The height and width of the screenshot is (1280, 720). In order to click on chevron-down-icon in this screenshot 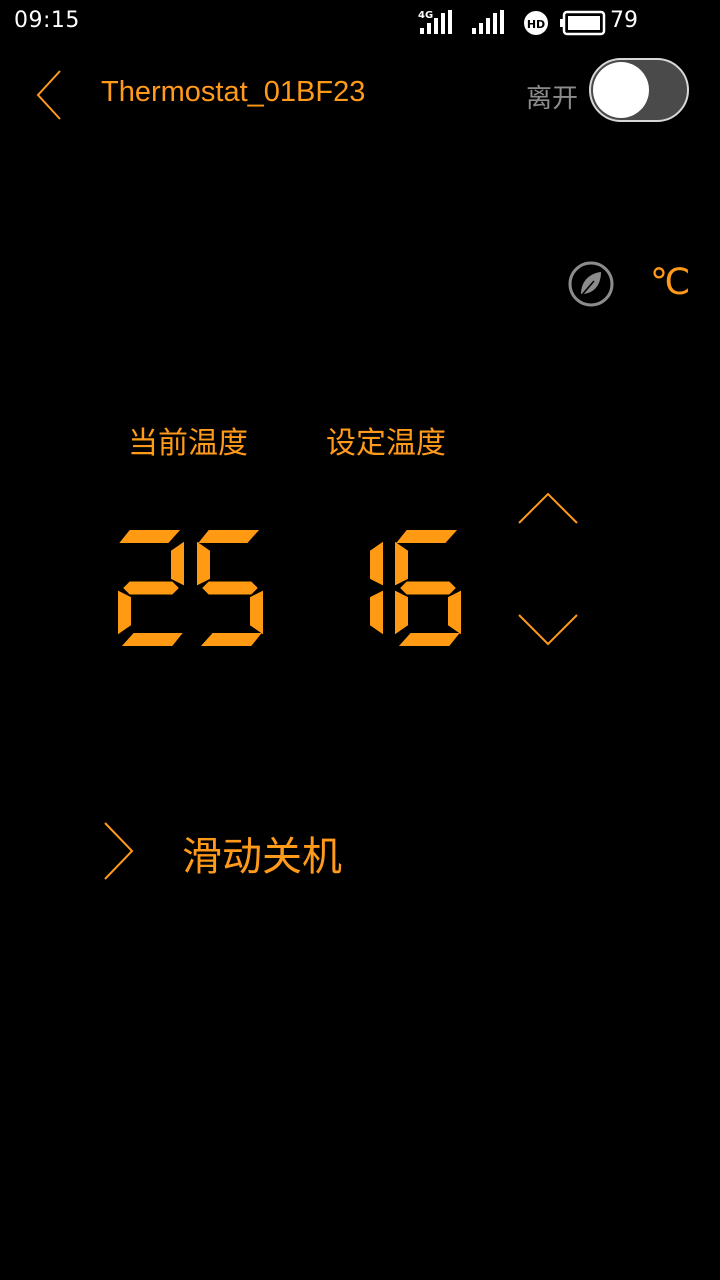, I will do `click(548, 630)`.